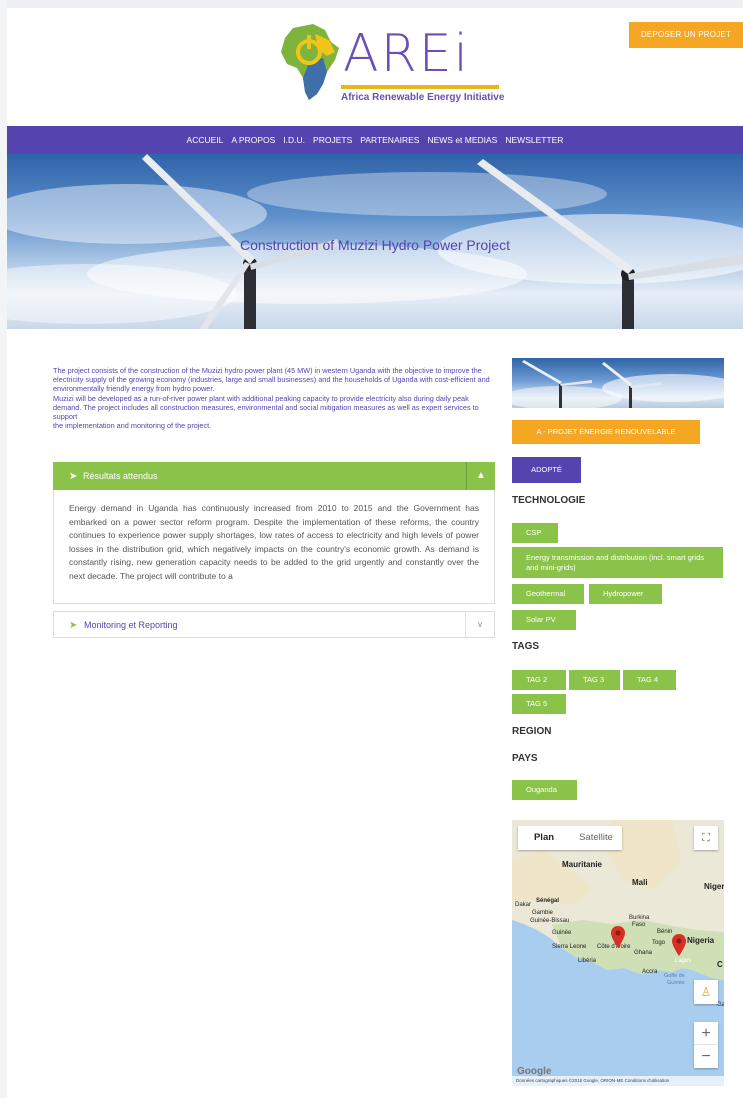  What do you see at coordinates (659, 943) in the screenshot?
I see `map-label-togo: Togo` at bounding box center [659, 943].